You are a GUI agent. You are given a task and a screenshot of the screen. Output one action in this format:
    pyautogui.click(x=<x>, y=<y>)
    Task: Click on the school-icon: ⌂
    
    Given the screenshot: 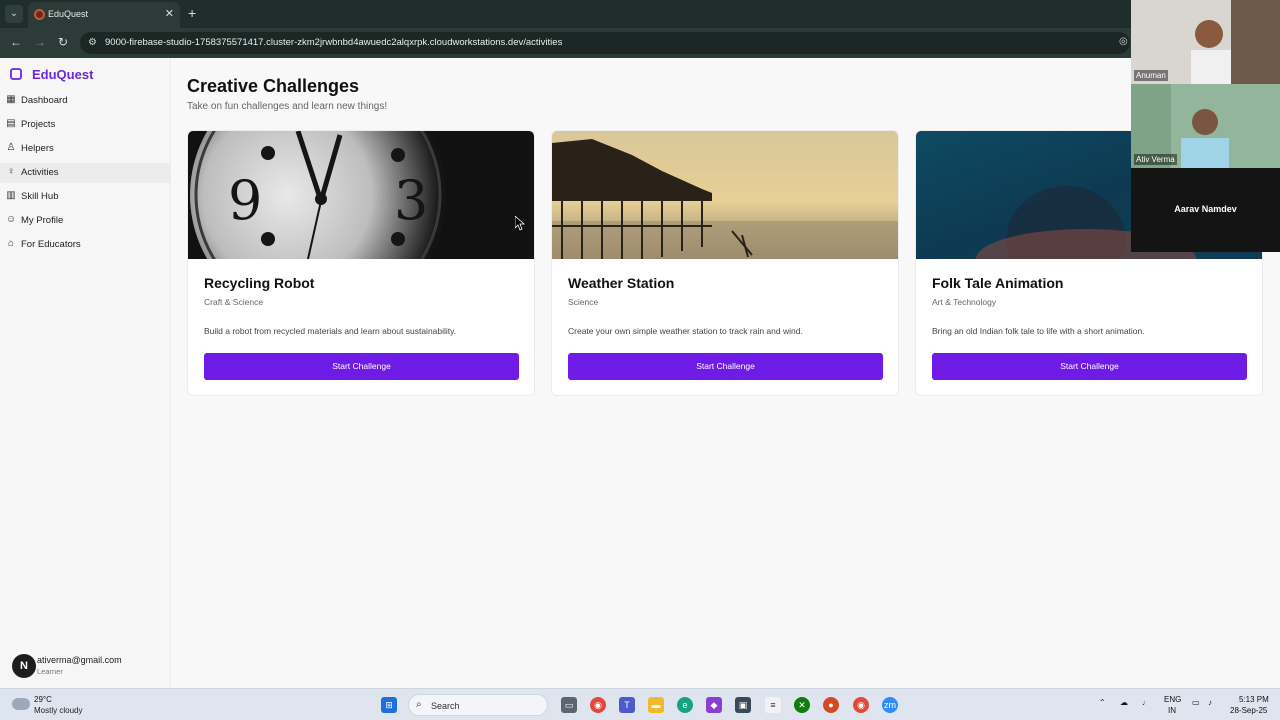 What is the action you would take?
    pyautogui.click(x=11, y=243)
    